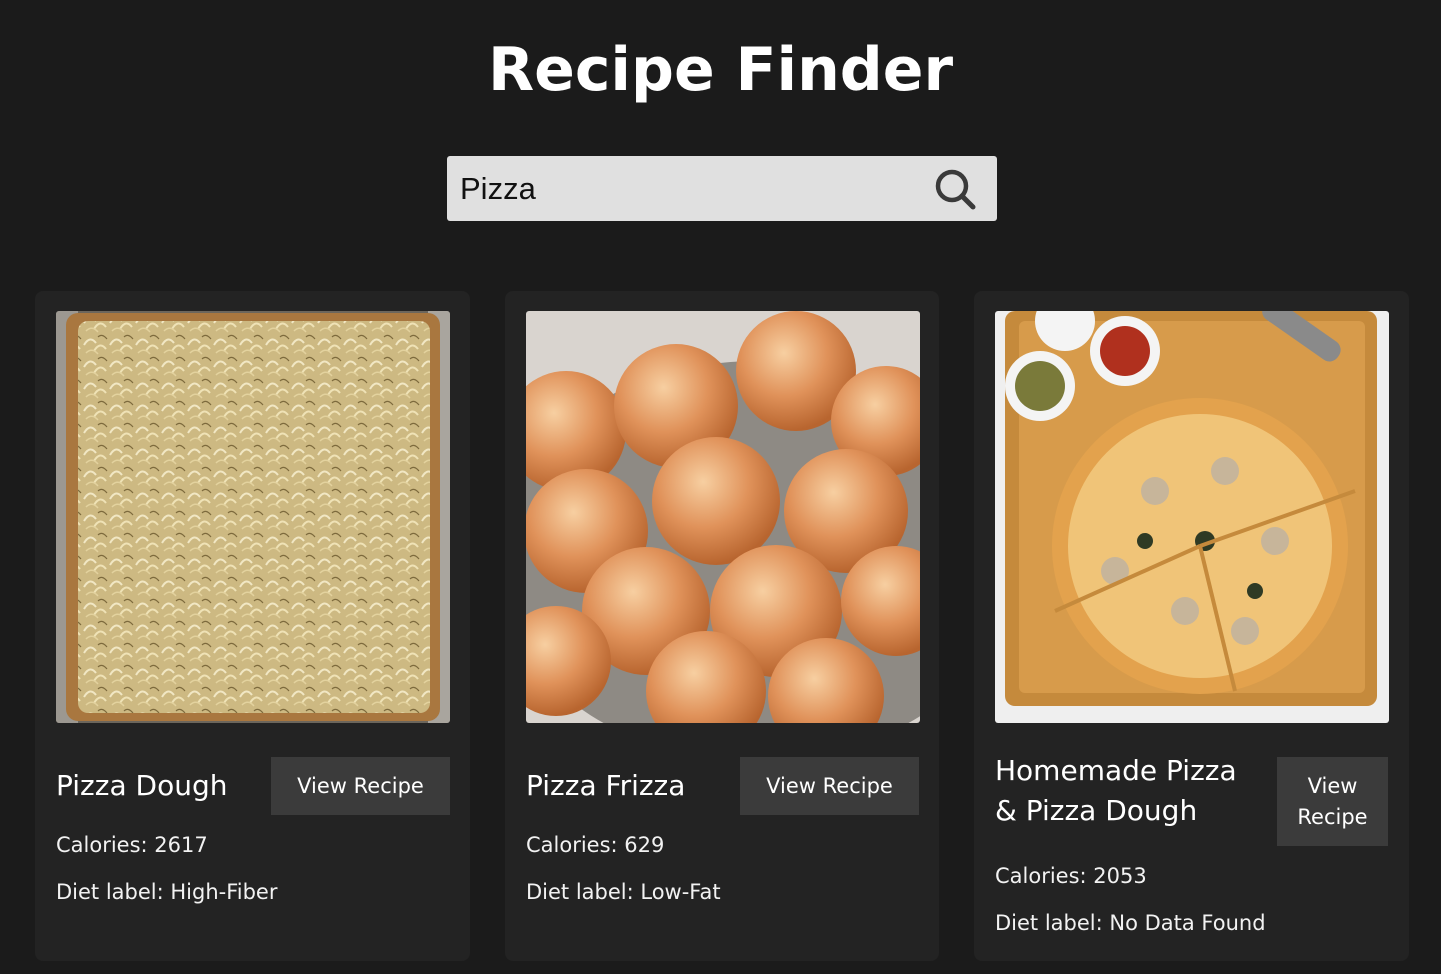 The width and height of the screenshot is (1441, 974). I want to click on recipe-diet-label: Diet label: Low-Fat, so click(623, 892).